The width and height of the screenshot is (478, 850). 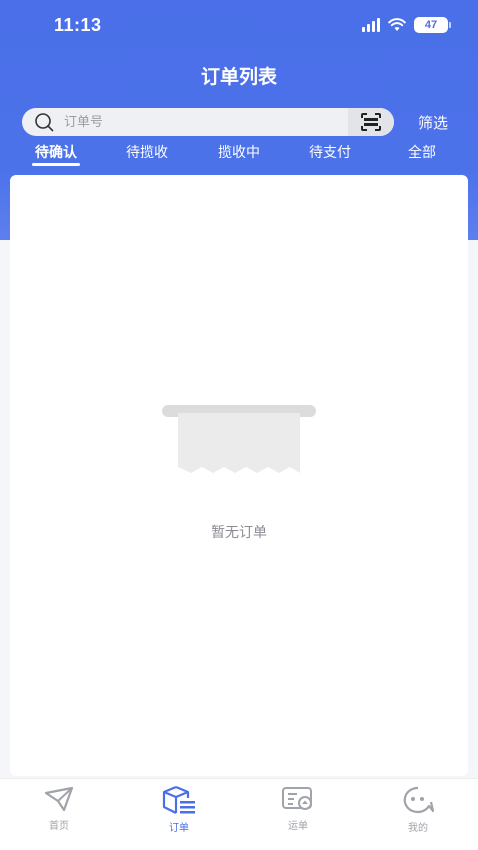 What do you see at coordinates (433, 122) in the screenshot?
I see `filter-button: 筛选` at bounding box center [433, 122].